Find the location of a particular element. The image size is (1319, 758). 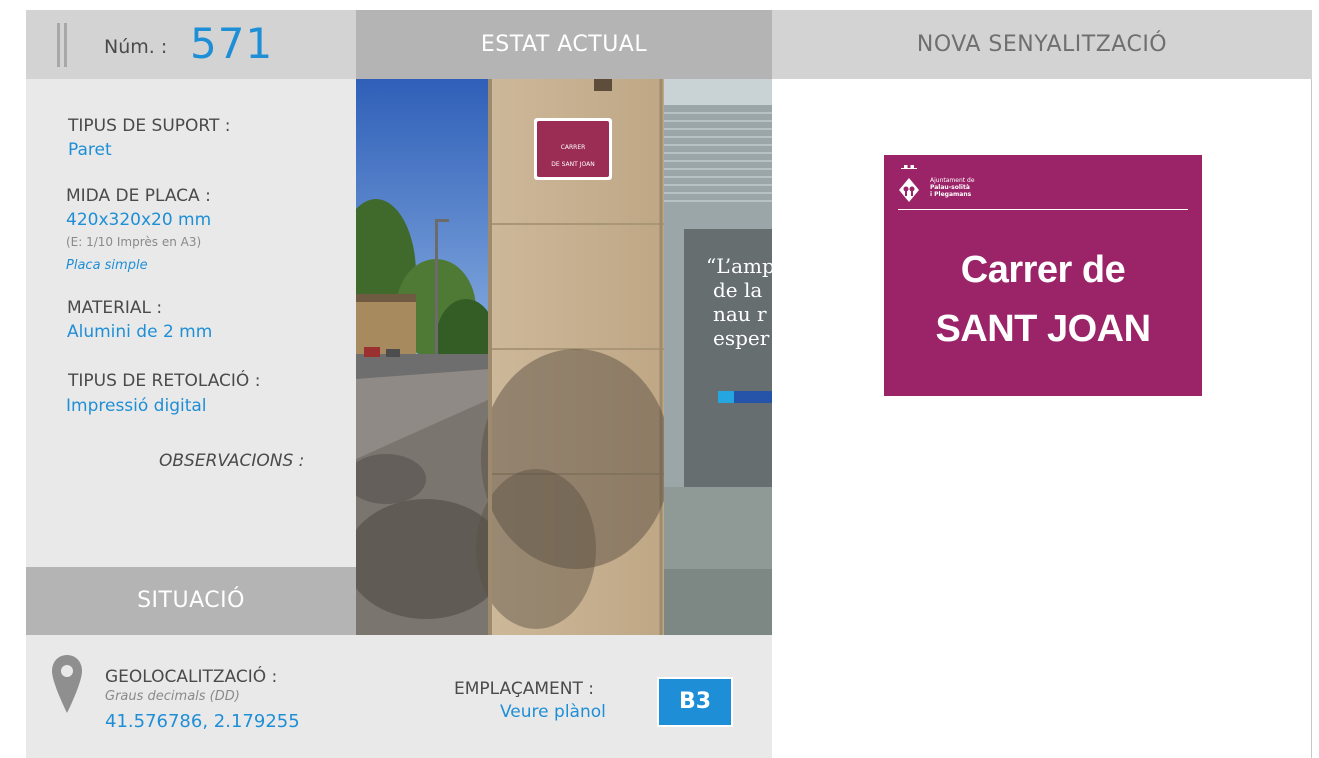

geolocalitzacio-note: Graus decimals (DD) is located at coordinates (172, 696).